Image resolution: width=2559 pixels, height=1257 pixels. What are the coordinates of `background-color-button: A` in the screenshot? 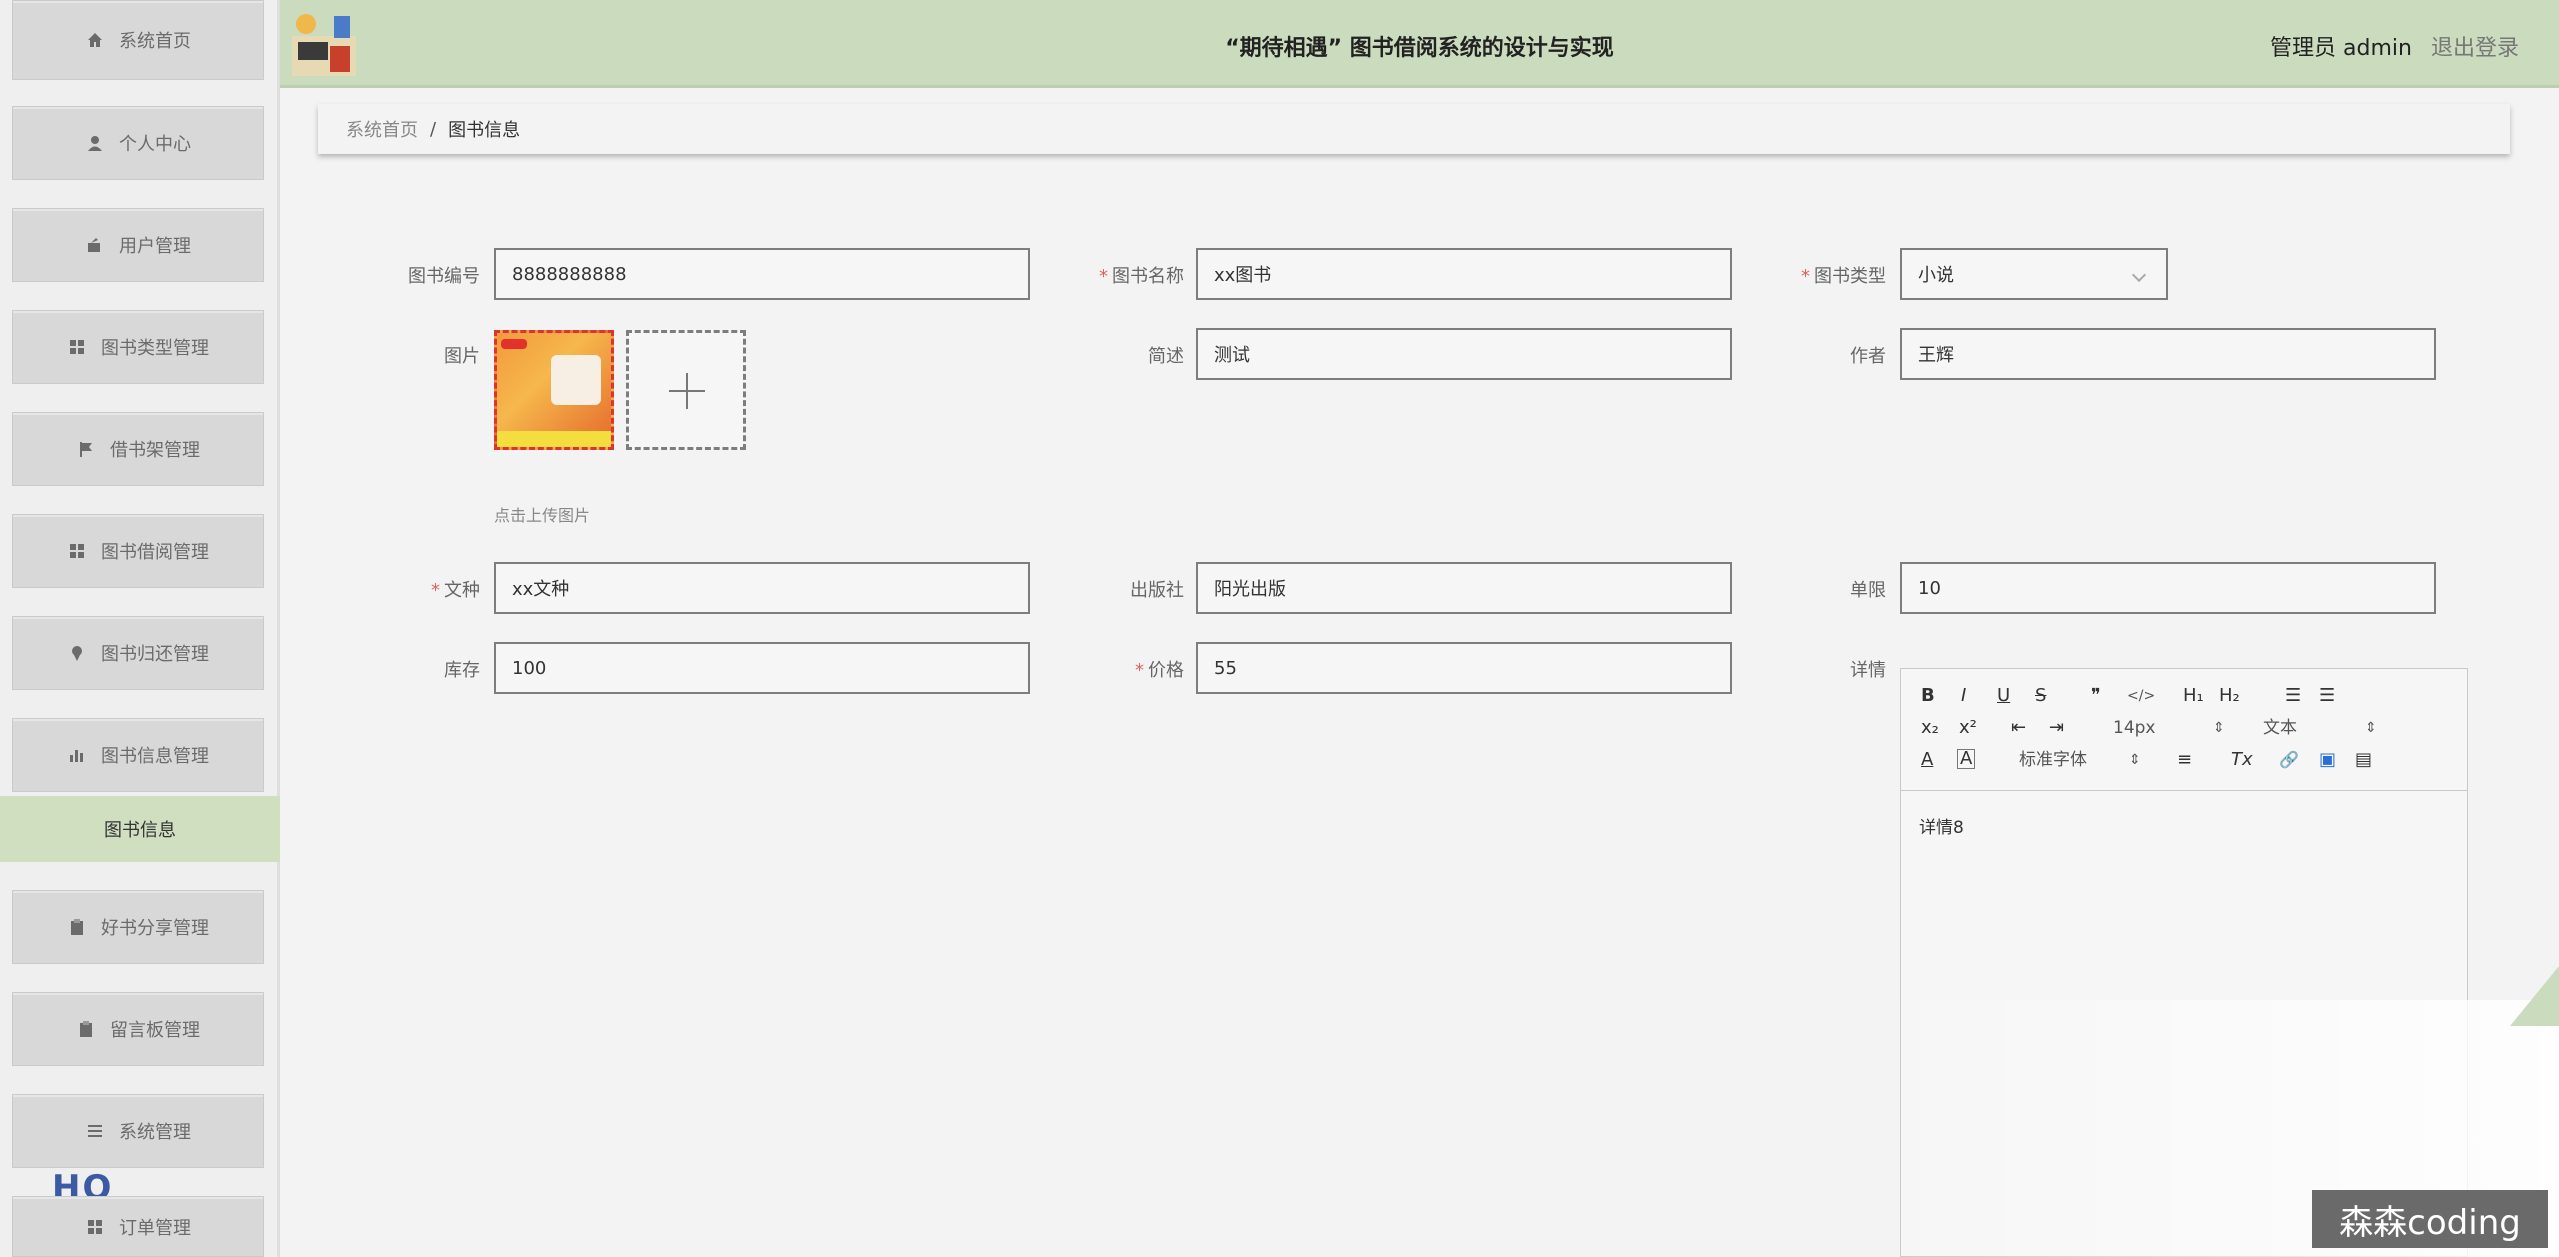 It's located at (1966, 759).